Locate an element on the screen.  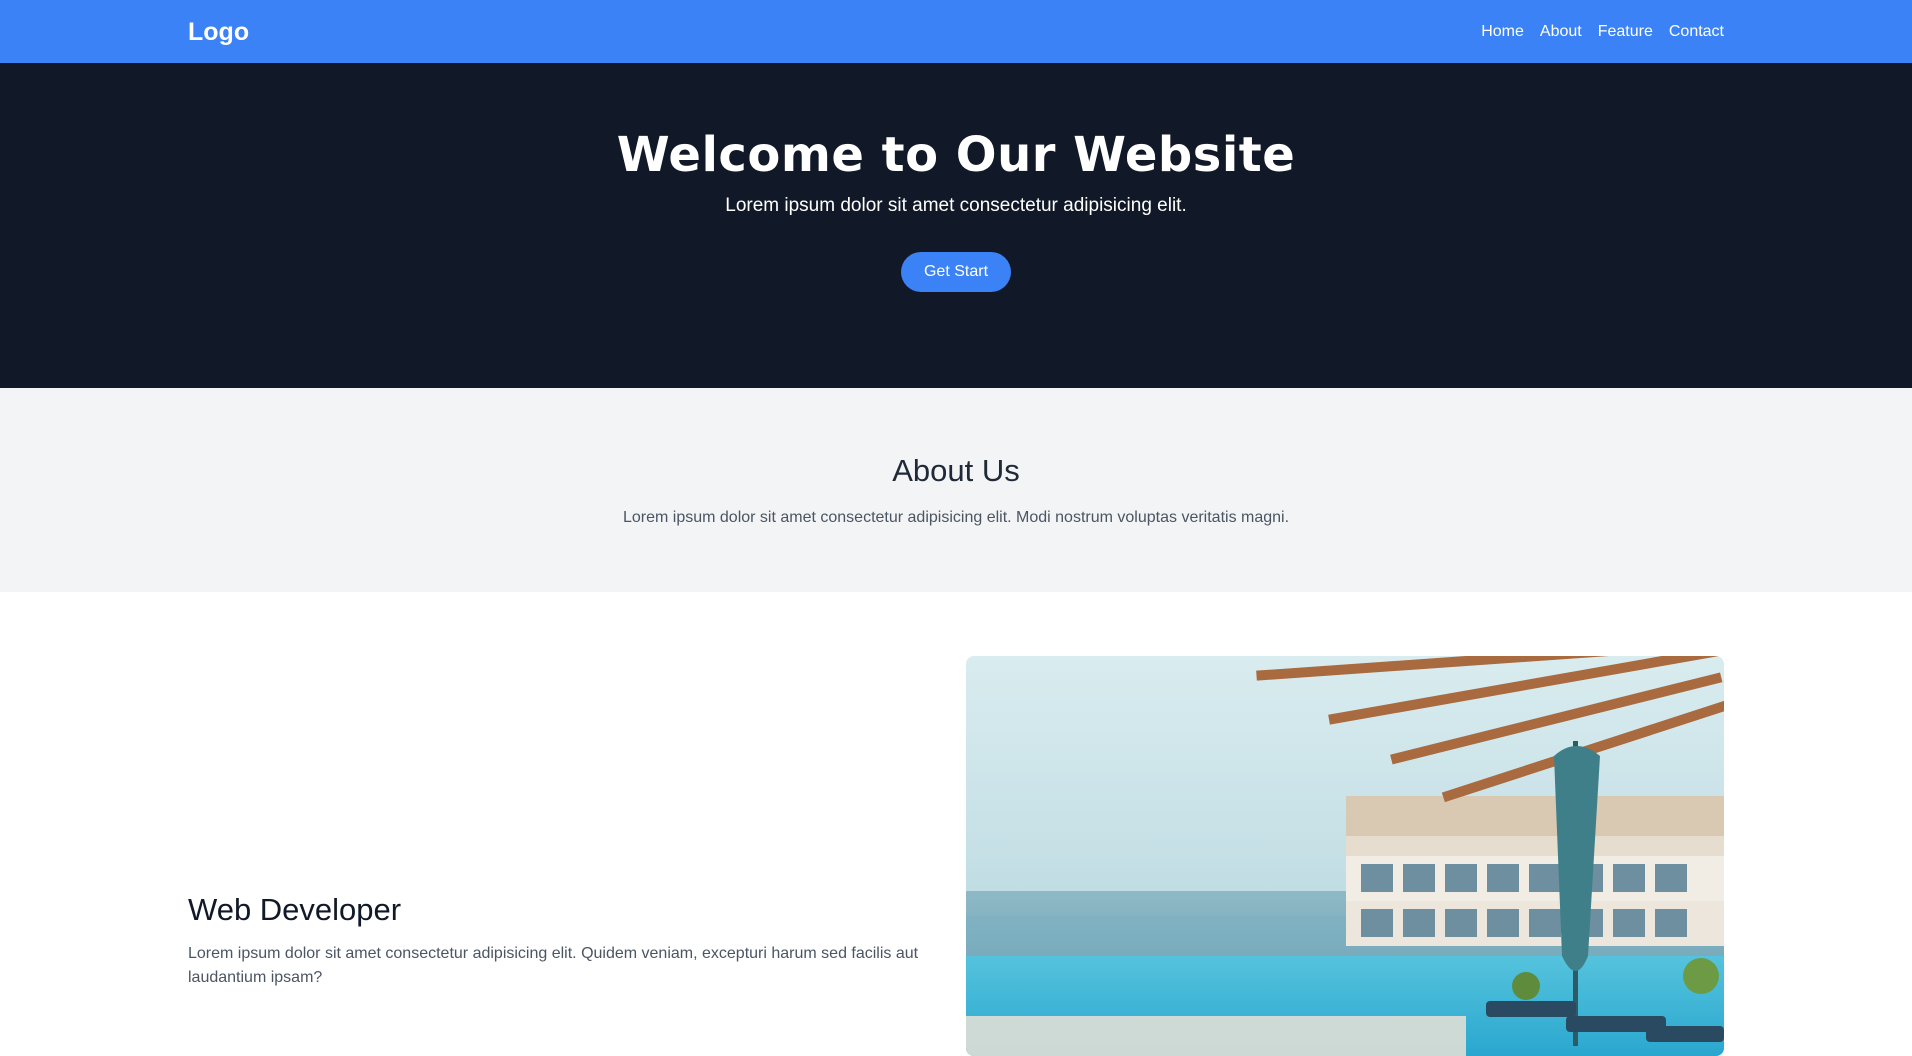
nav-link-feature: Feature is located at coordinates (1625, 32).